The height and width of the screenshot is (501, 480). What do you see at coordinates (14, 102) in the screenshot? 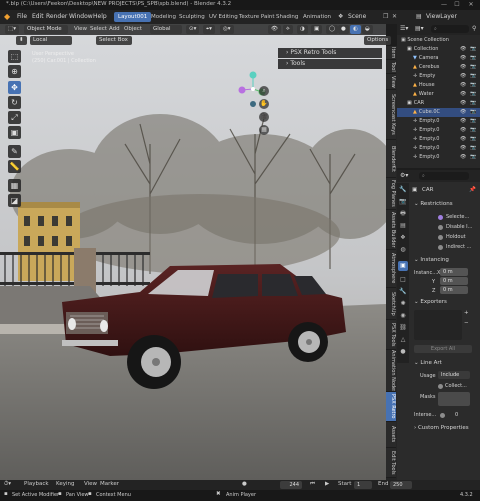
I see `rotate-tool-icon: ↻` at bounding box center [14, 102].